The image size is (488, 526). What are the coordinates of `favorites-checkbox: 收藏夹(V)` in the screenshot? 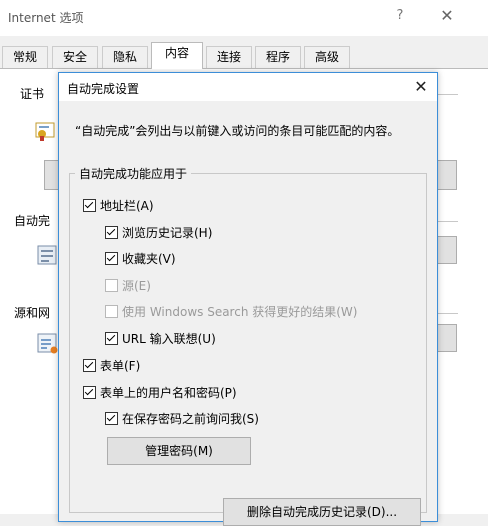 It's located at (140, 259).